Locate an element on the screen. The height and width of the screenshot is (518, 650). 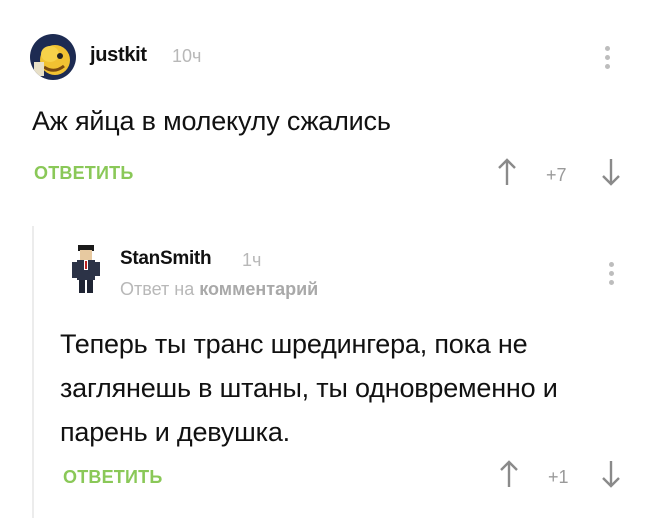
cartoon-avatar-icon is located at coordinates (53, 57).